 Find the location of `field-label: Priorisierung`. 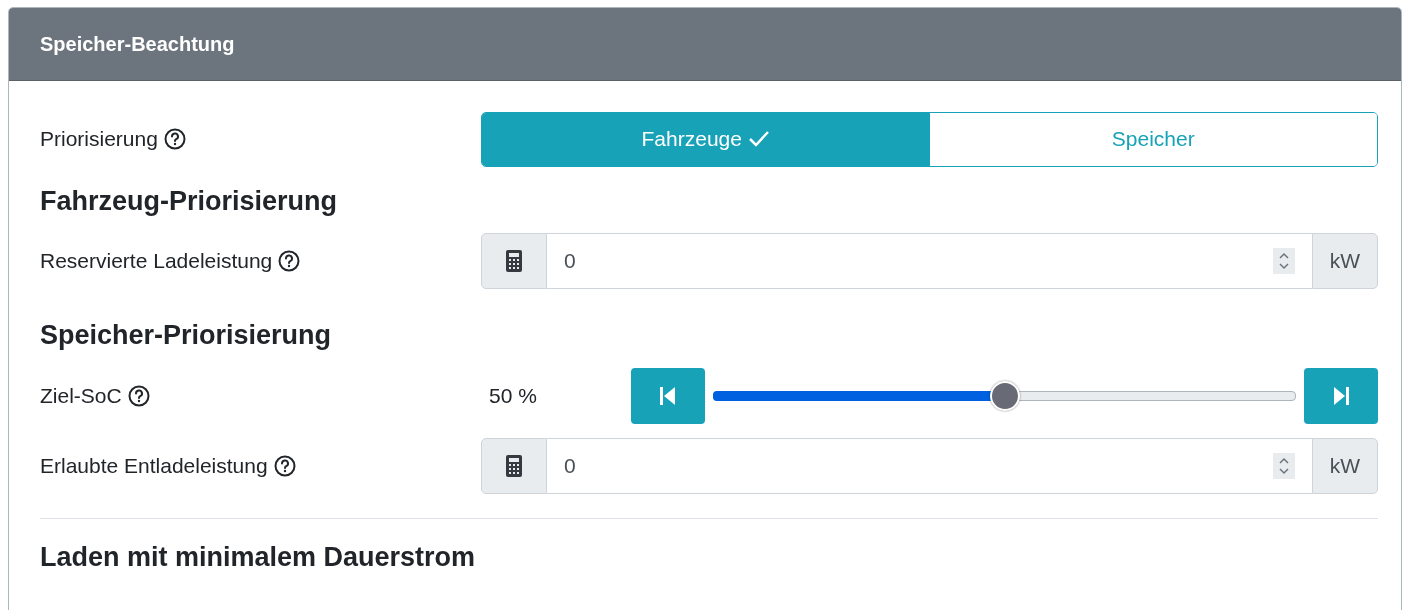

field-label: Priorisierung is located at coordinates (99, 139).